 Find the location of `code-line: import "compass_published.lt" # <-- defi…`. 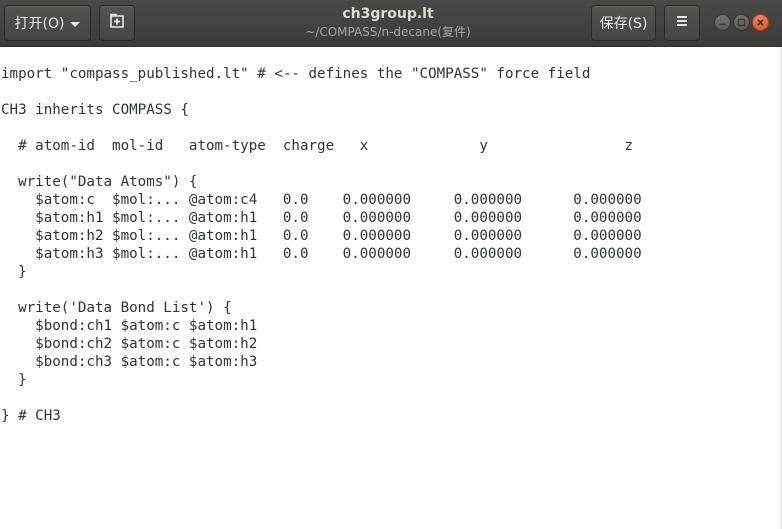

code-line: import "compass_published.lt" # <-- defi… is located at coordinates (295, 74).